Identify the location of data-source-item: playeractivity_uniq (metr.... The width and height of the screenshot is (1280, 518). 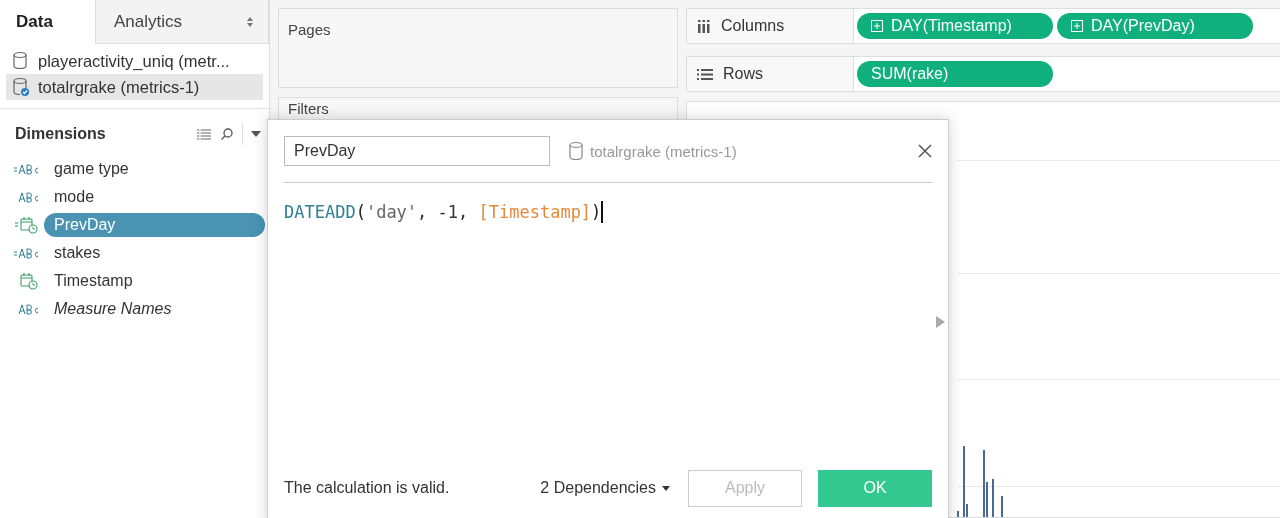
(134, 61).